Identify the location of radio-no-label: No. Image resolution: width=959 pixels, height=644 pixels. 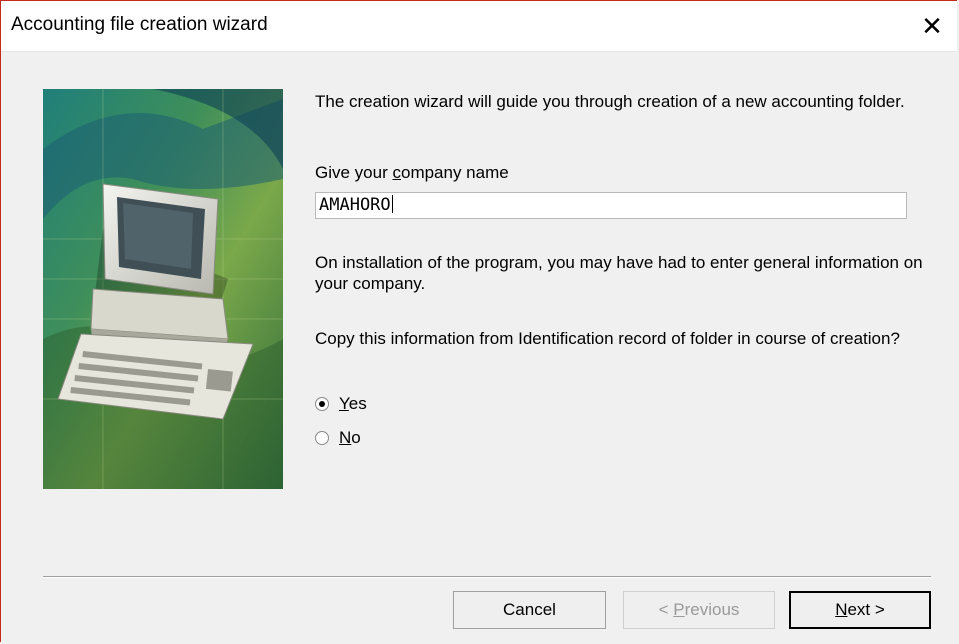
(350, 437).